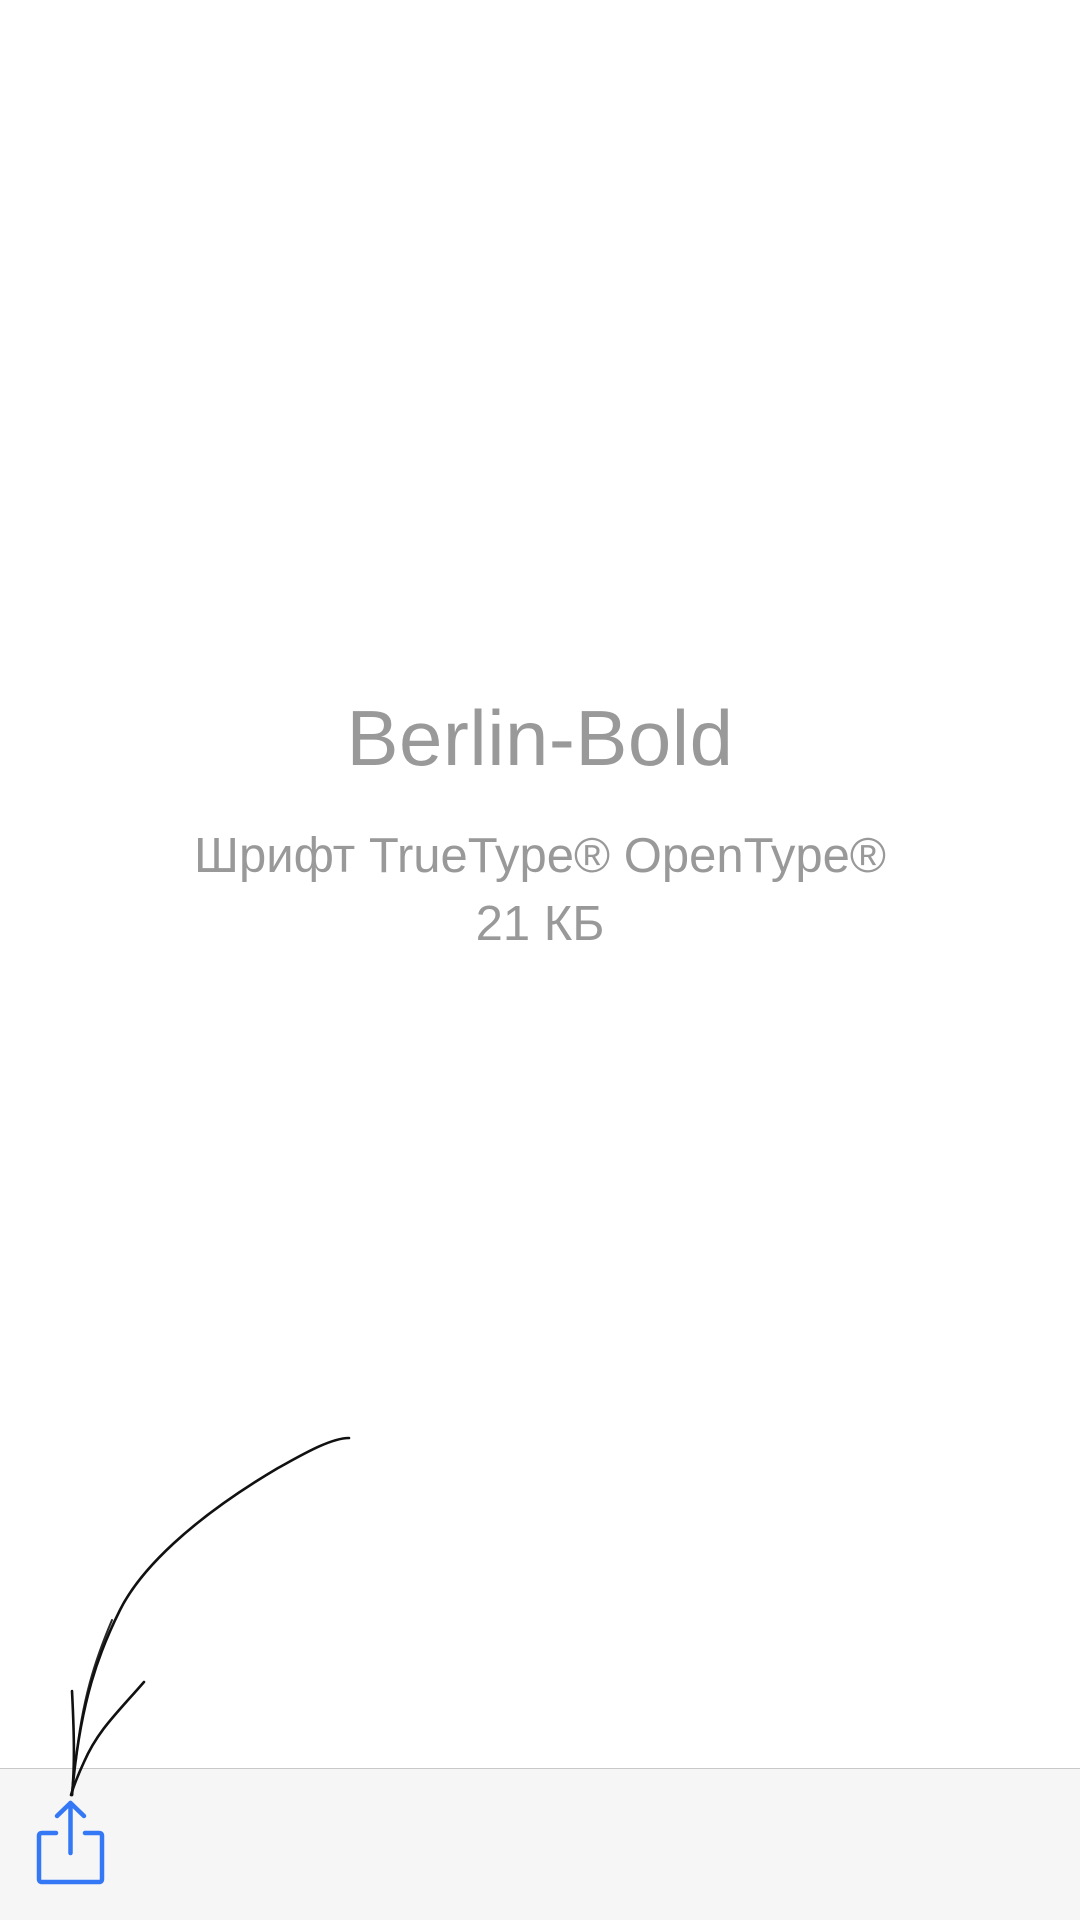 The image size is (1080, 1920). I want to click on bottom-toolbar, so click(540, 1844).